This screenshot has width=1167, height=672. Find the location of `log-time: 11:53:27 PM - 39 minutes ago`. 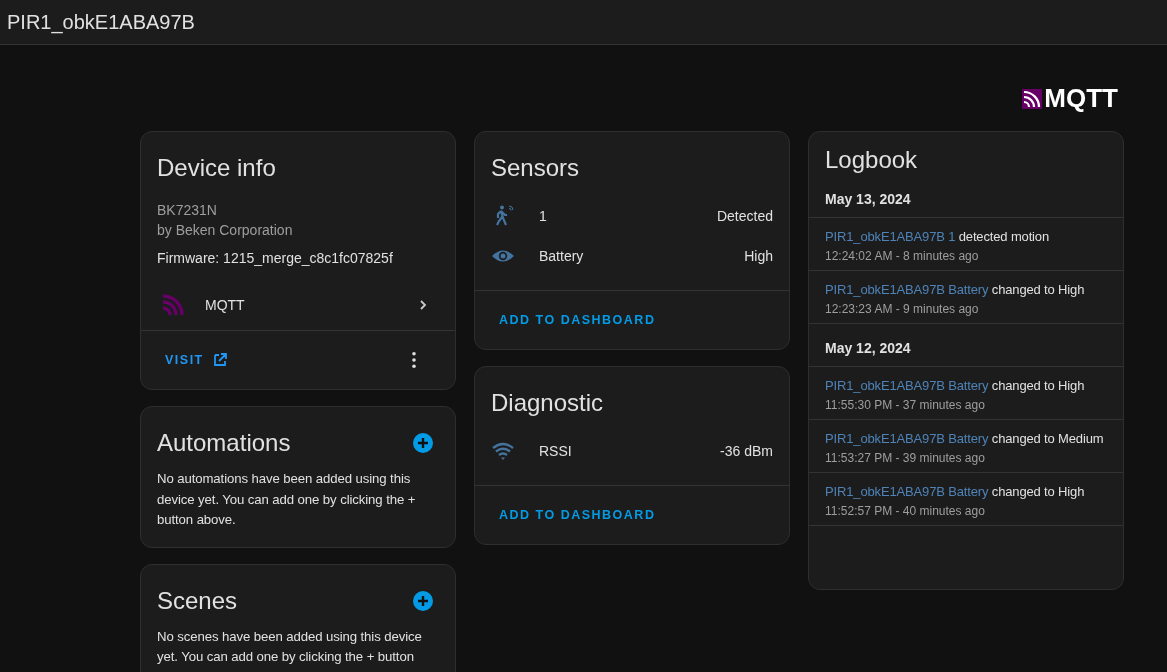

log-time: 11:53:27 PM - 39 minutes ago is located at coordinates (905, 458).